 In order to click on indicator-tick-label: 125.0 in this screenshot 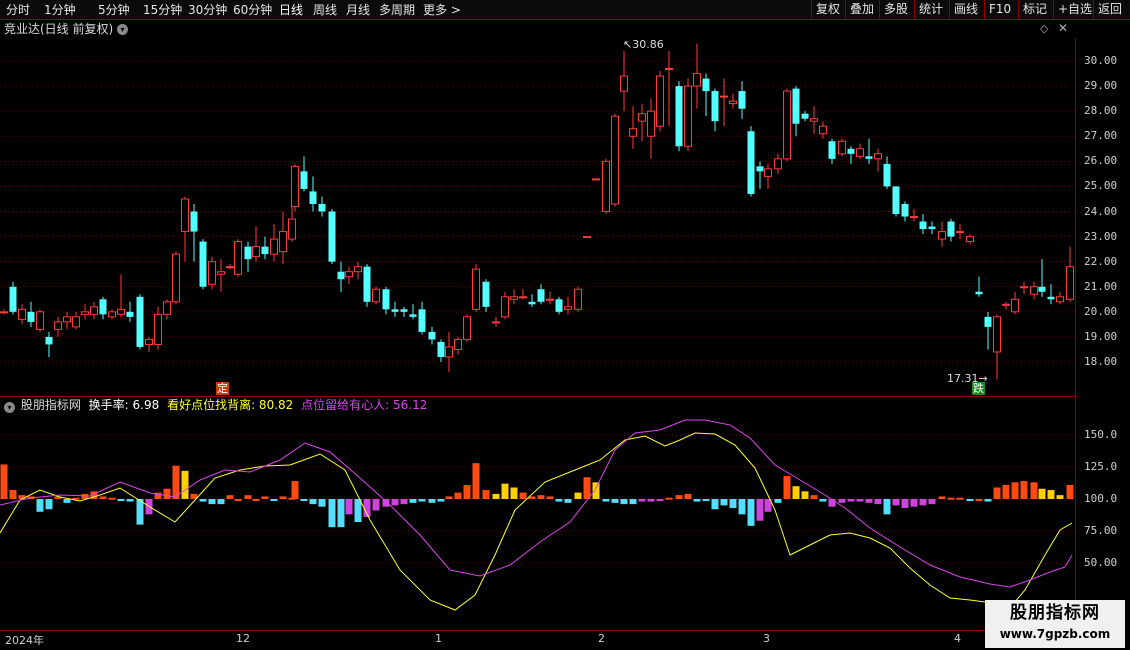, I will do `click(1101, 466)`.